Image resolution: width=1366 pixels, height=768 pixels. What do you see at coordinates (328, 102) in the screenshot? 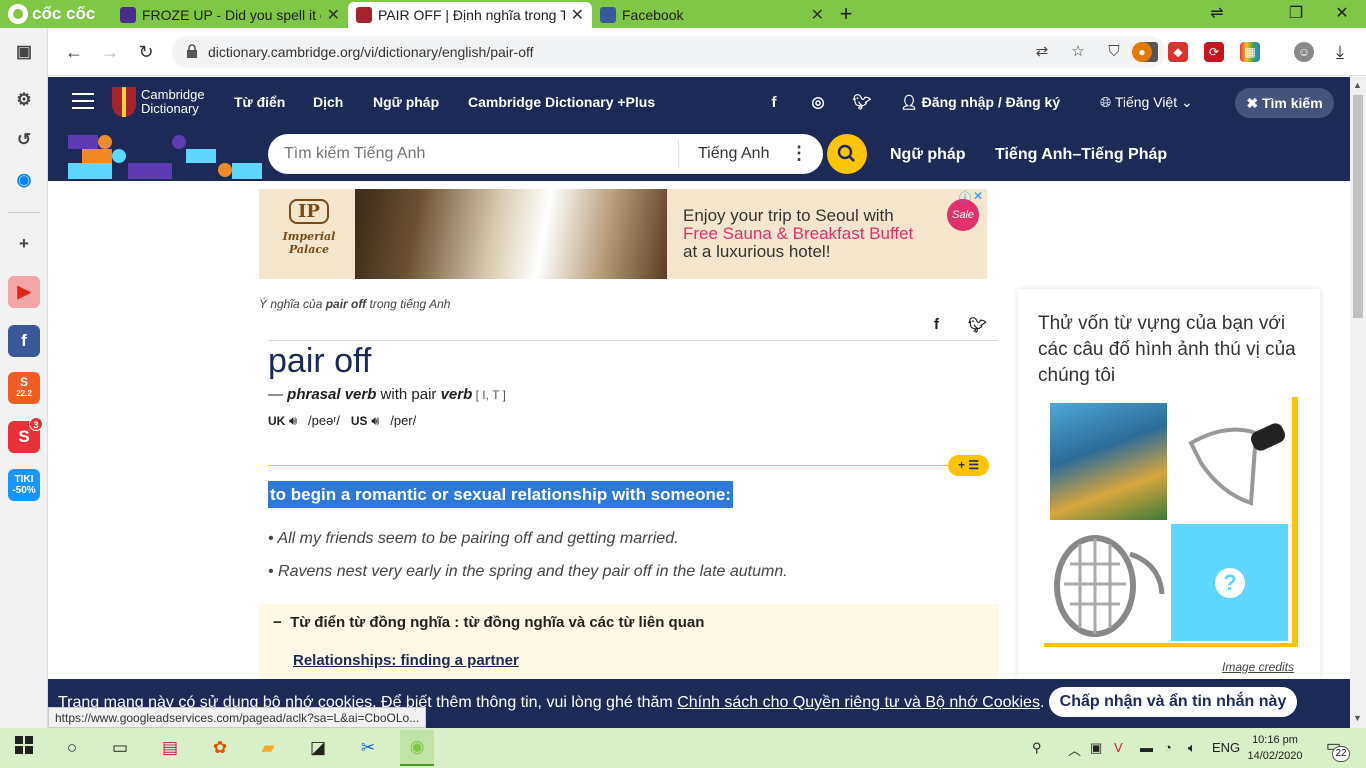
I see `nav-translate: Dịch` at bounding box center [328, 102].